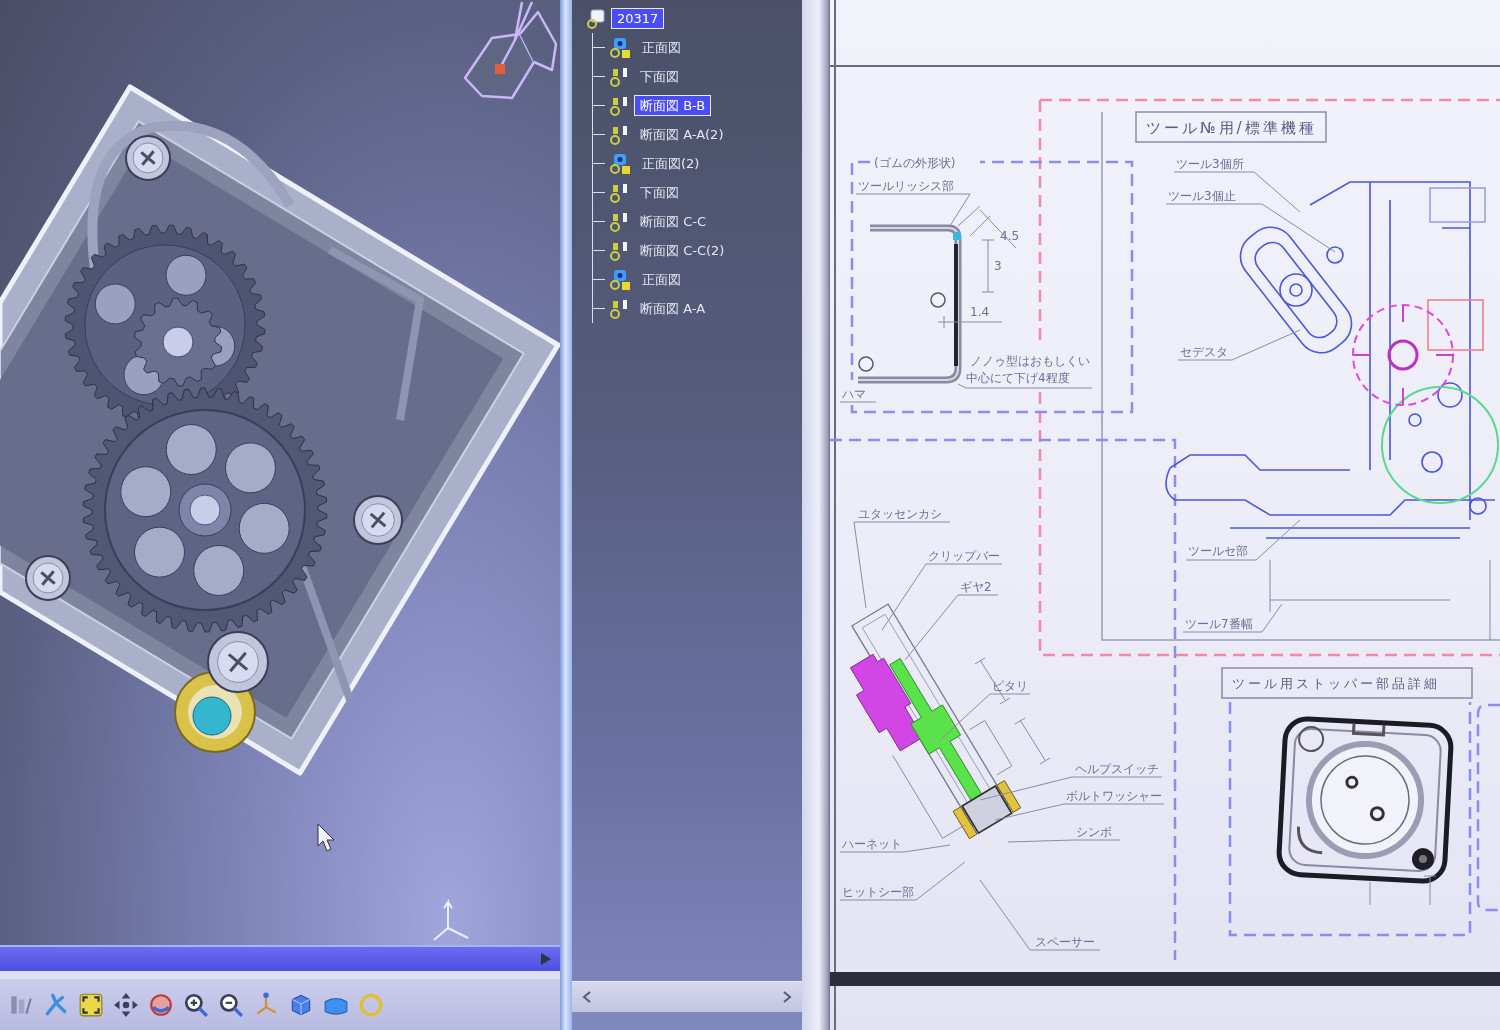  Describe the element at coordinates (1231, 127) in the screenshot. I see `view-title: ツール№用/標準機種` at that location.